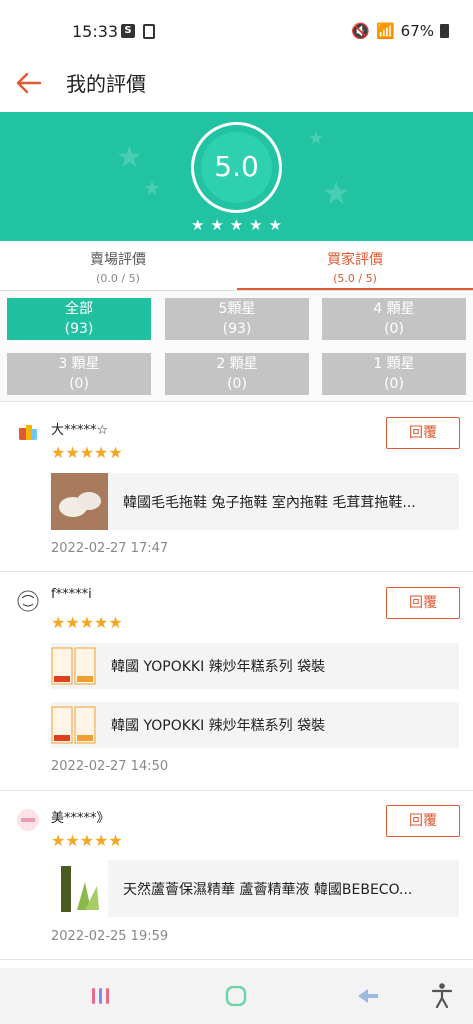 The width and height of the screenshot is (473, 1024). Describe the element at coordinates (394, 319) in the screenshot. I see `filter-4-star: 4 顆星 (0)` at that location.